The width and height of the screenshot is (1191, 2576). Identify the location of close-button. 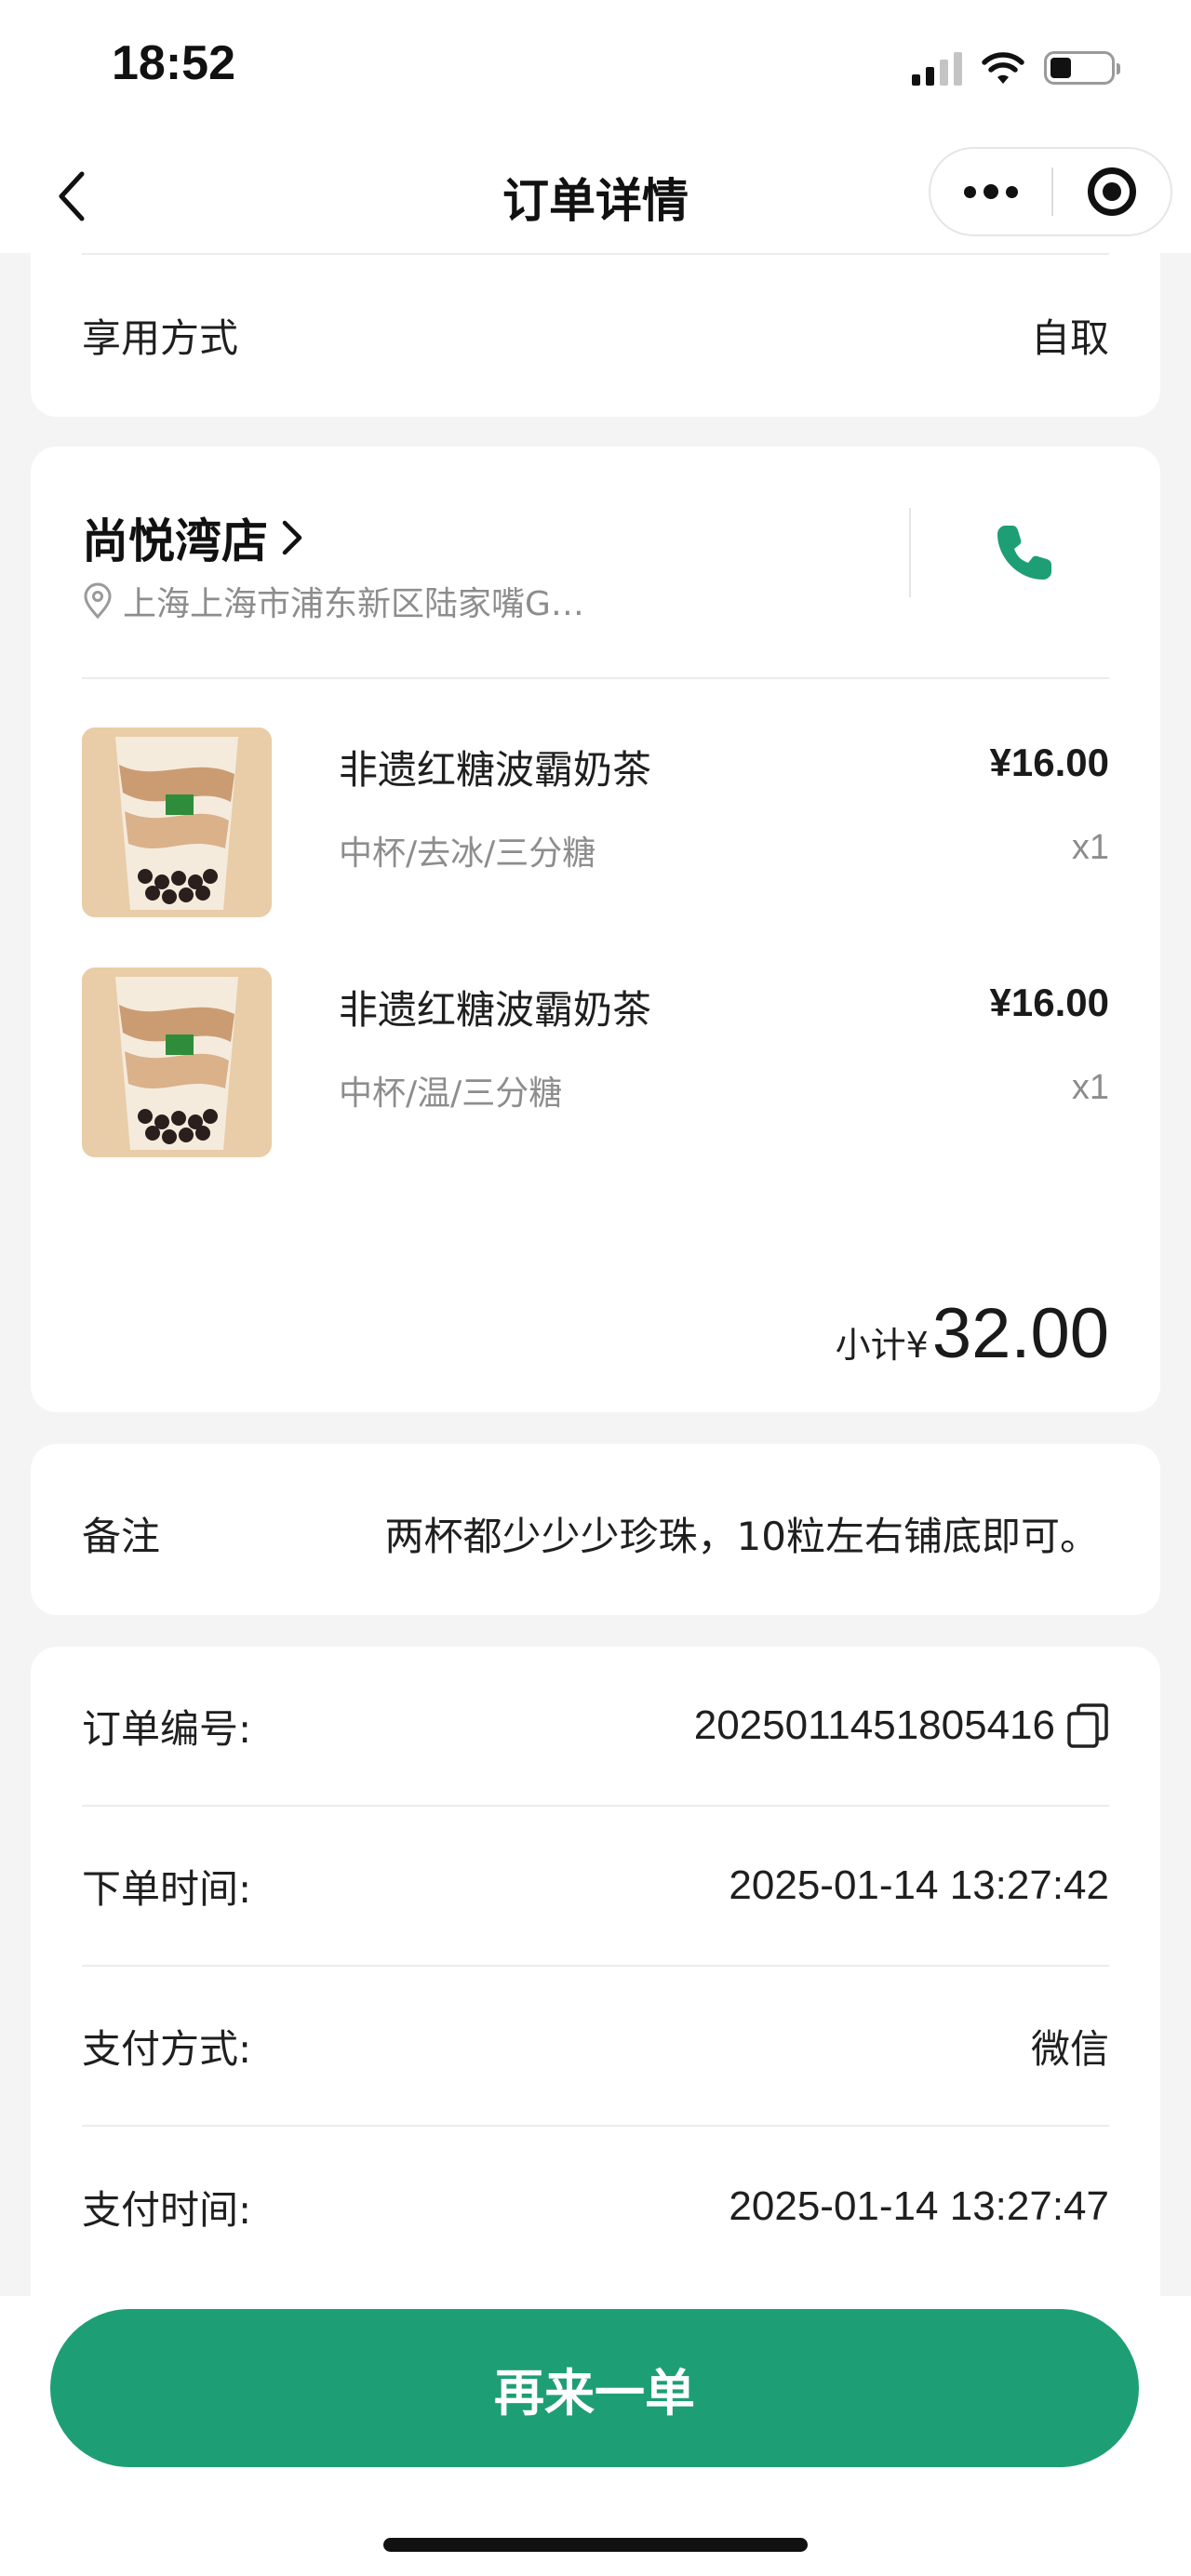
(1112, 191).